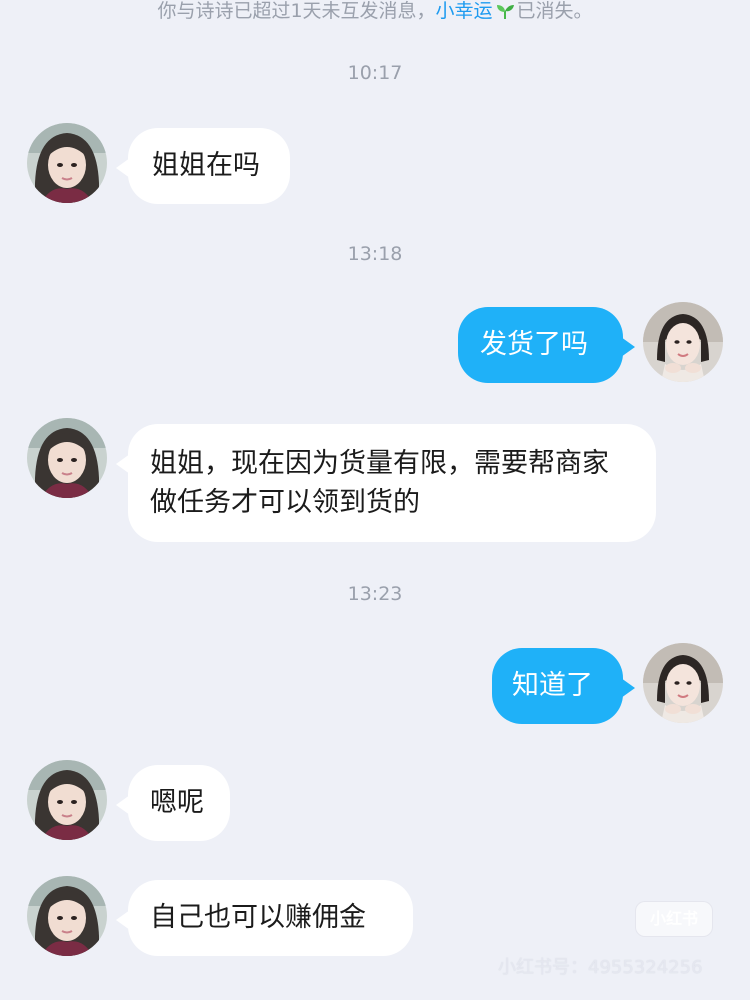 Image resolution: width=750 pixels, height=1000 pixels. Describe the element at coordinates (375, 594) in the screenshot. I see `timestamp: 13:23` at that location.